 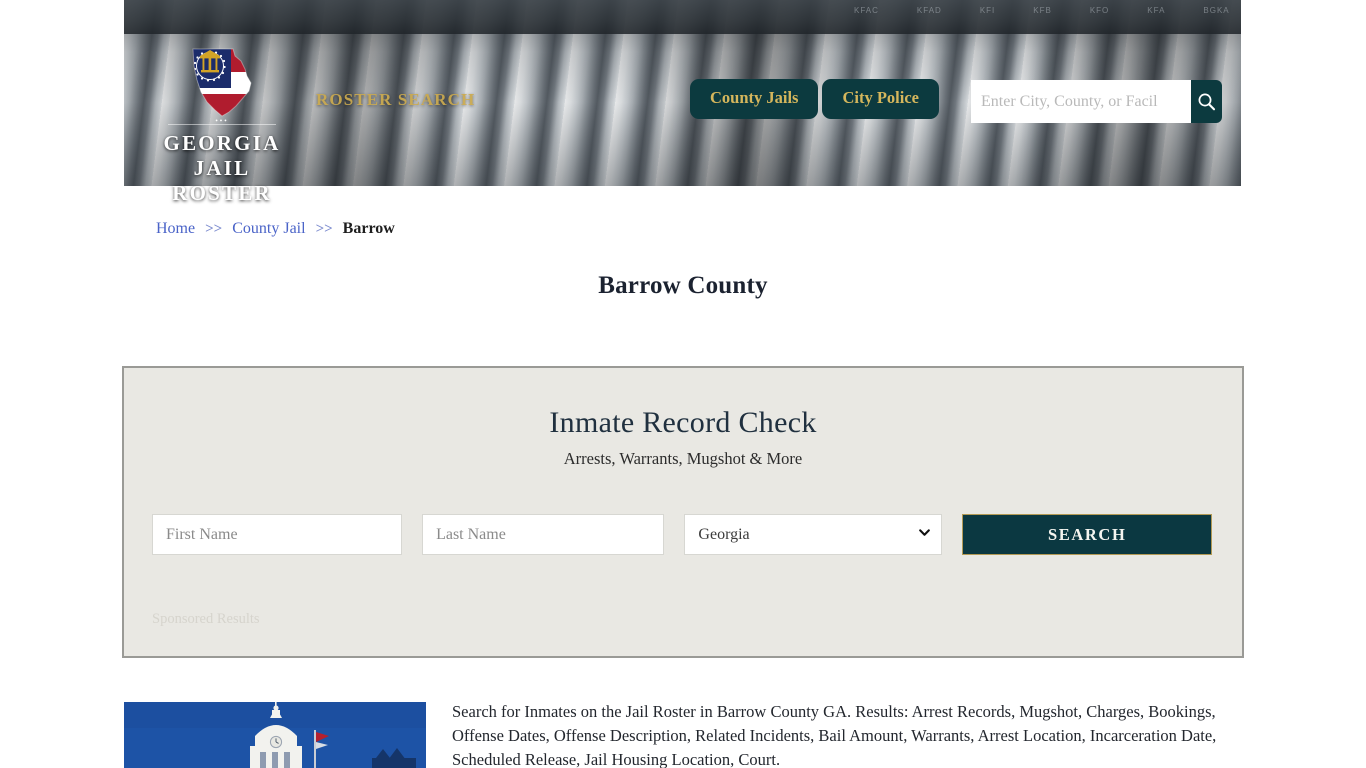 I want to click on panel-subtitle: Arrests, Warrants, Mugshot & More, so click(x=683, y=458).